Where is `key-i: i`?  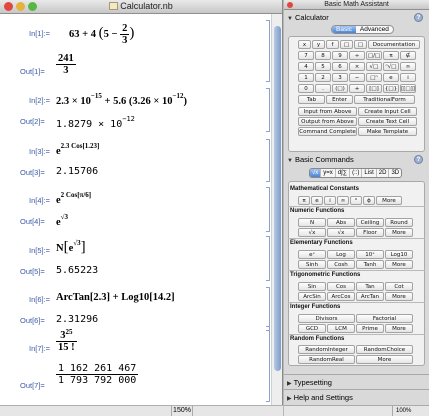 key-i: i is located at coordinates (408, 77).